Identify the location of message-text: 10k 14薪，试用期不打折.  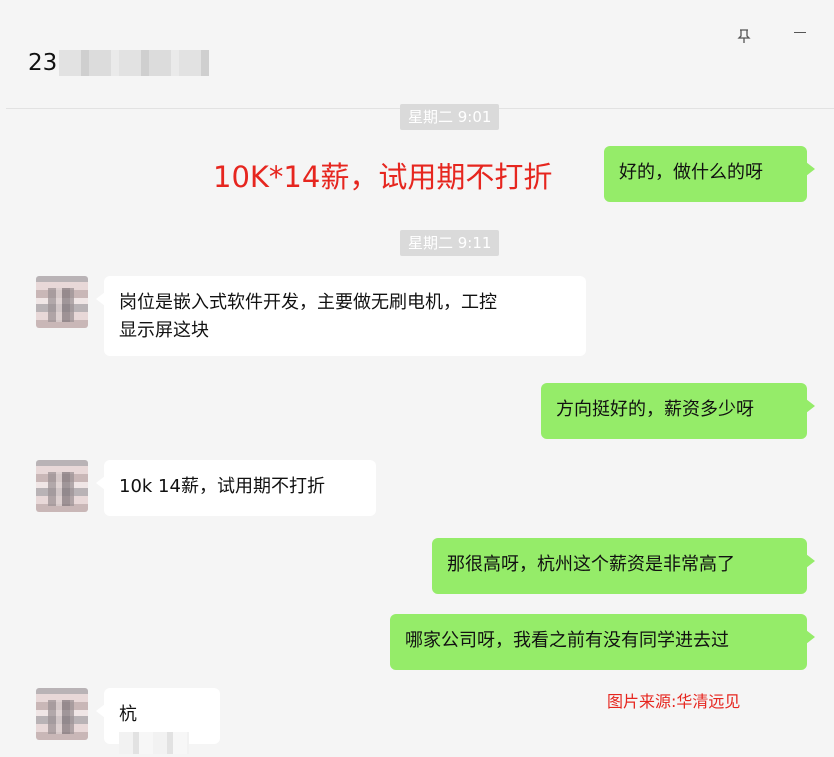
(222, 486).